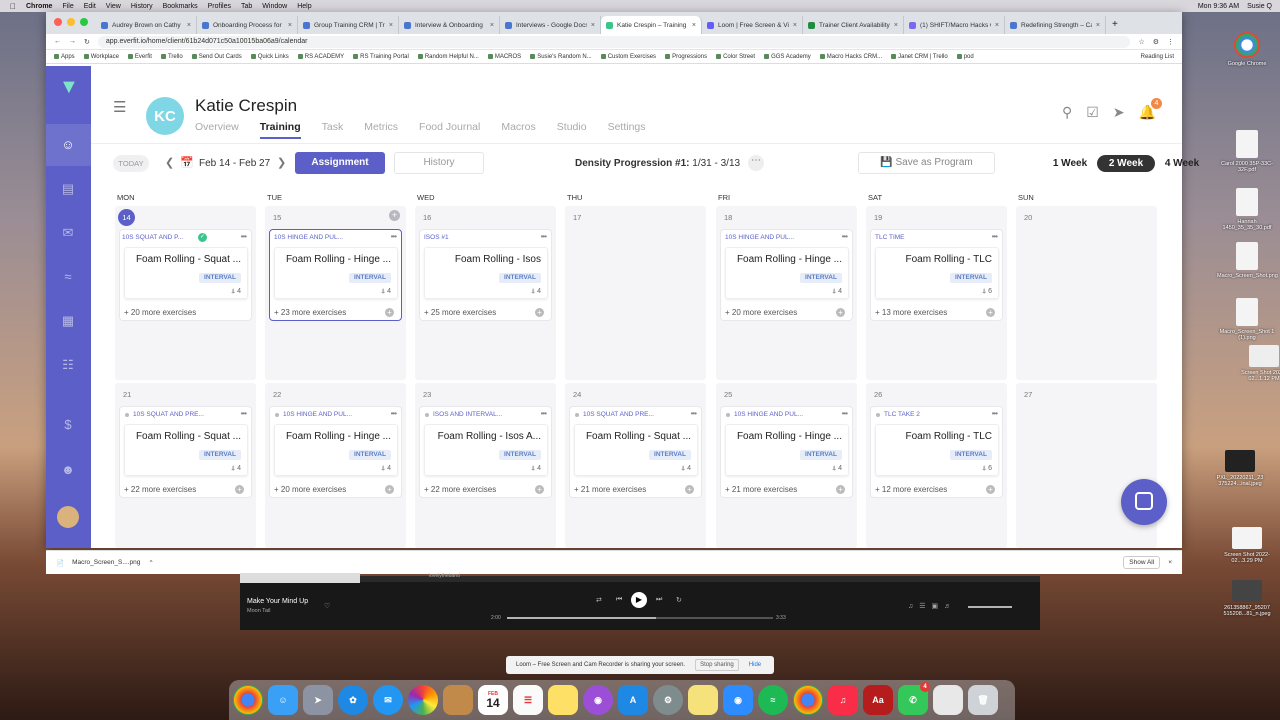 This screenshot has height=720, width=1280. I want to click on desktop-icon: Screen Shot 2022-02...1.12 PM, so click(1257, 363).